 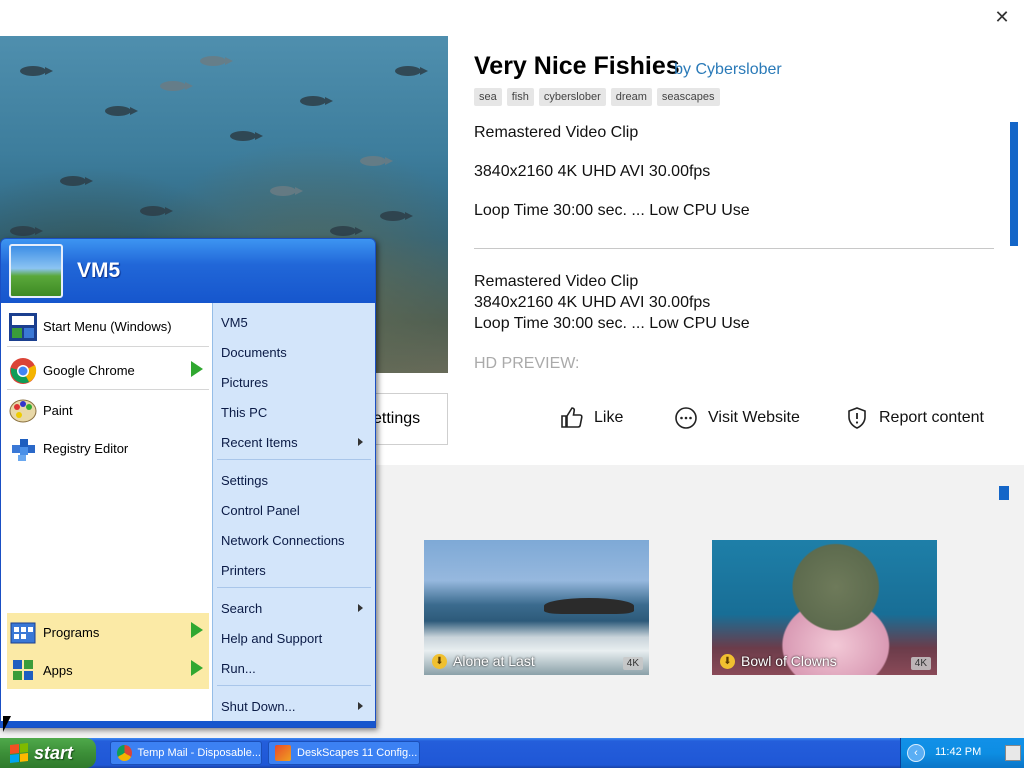 I want to click on system-tray: ‹ 11:42 PM, so click(x=962, y=753).